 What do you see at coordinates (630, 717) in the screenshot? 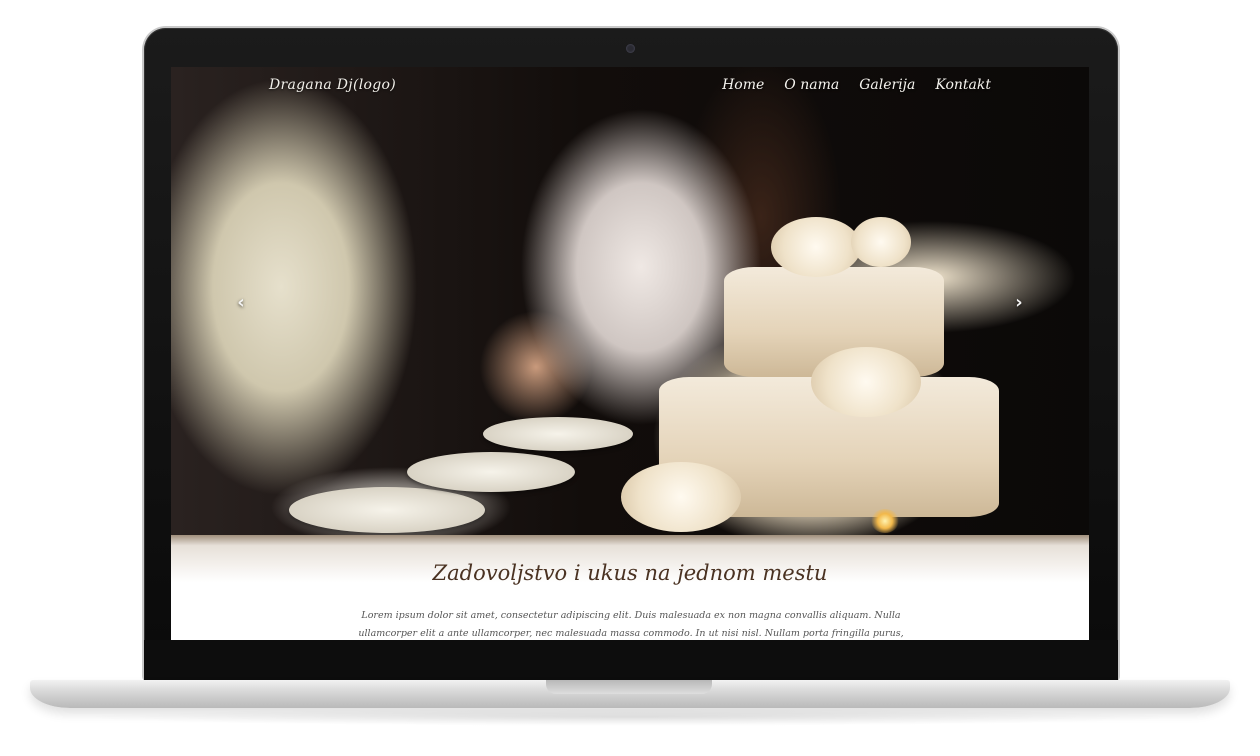
I see `laptop-shadow` at bounding box center [630, 717].